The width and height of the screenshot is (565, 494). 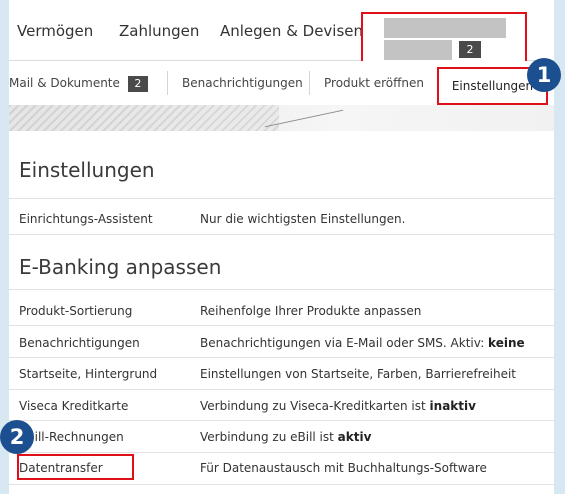 What do you see at coordinates (71, 437) in the screenshot?
I see `settings-link-ebill-rechnungen: eBill-Rechnungen` at bounding box center [71, 437].